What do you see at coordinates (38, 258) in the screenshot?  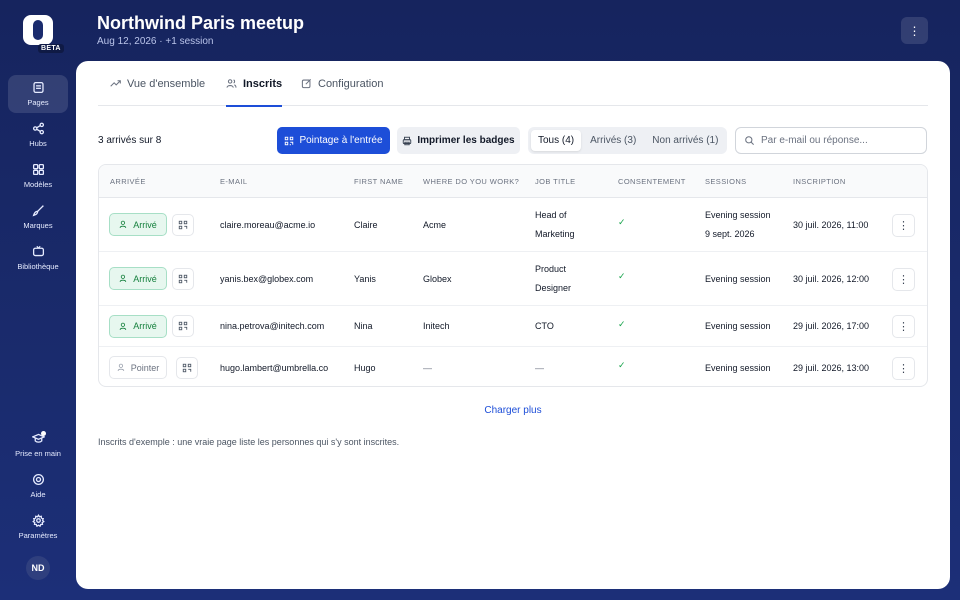 I see `sidebar-item-bibliotheque: Bibliothèque` at bounding box center [38, 258].